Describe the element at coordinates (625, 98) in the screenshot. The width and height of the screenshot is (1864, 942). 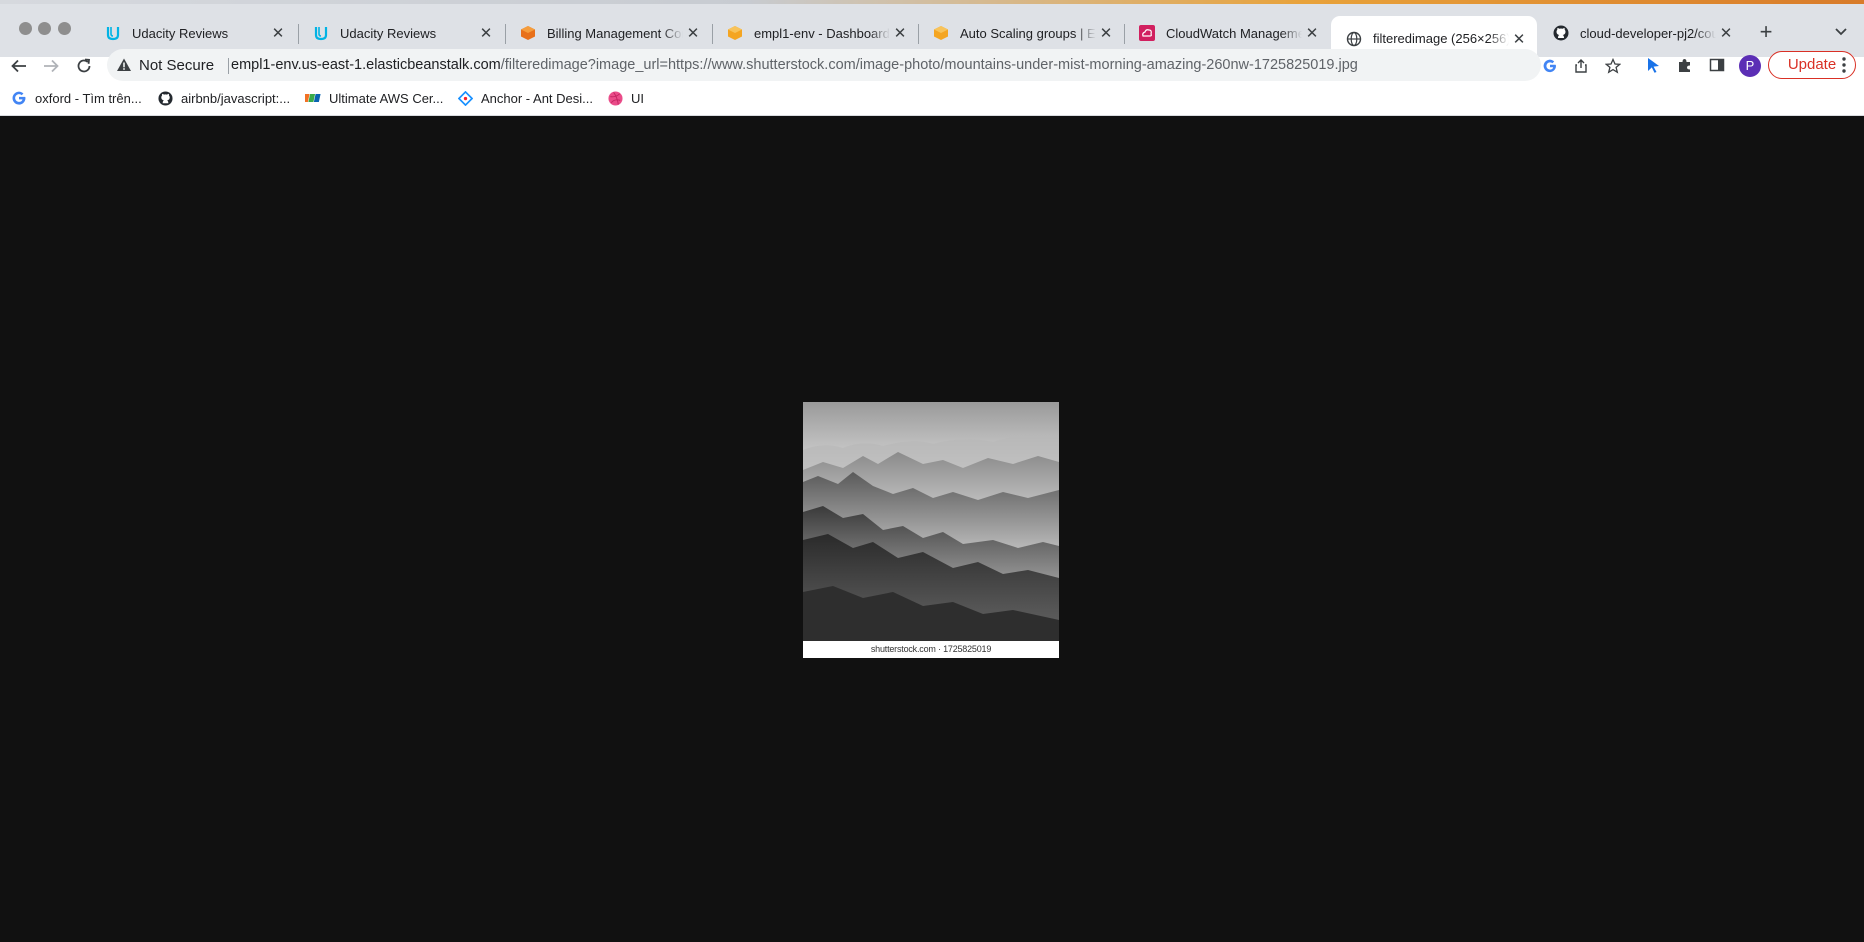
I see `bookmark-ui: UI` at that location.